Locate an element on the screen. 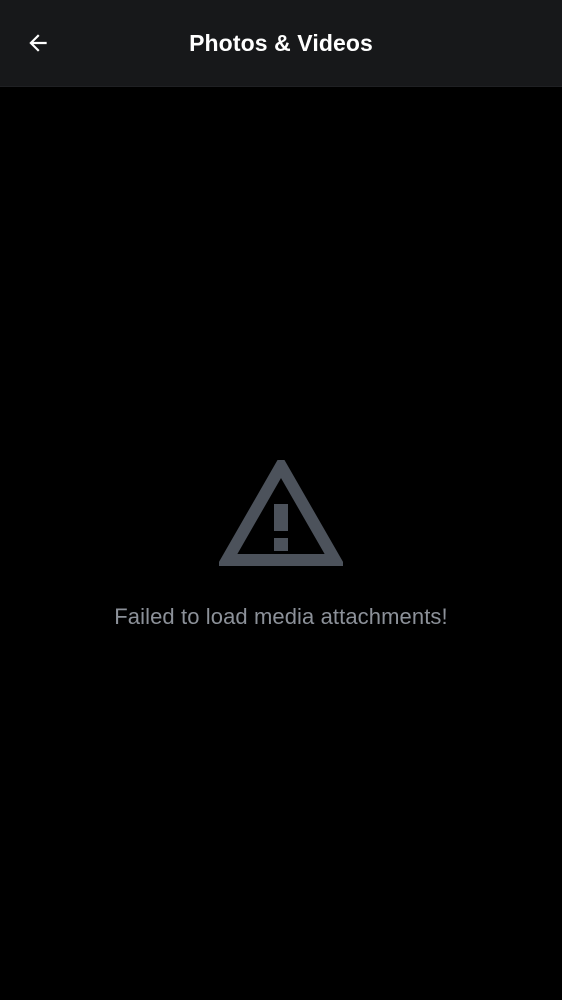 The image size is (562, 1000). arrow-left-icon is located at coordinates (38, 43).